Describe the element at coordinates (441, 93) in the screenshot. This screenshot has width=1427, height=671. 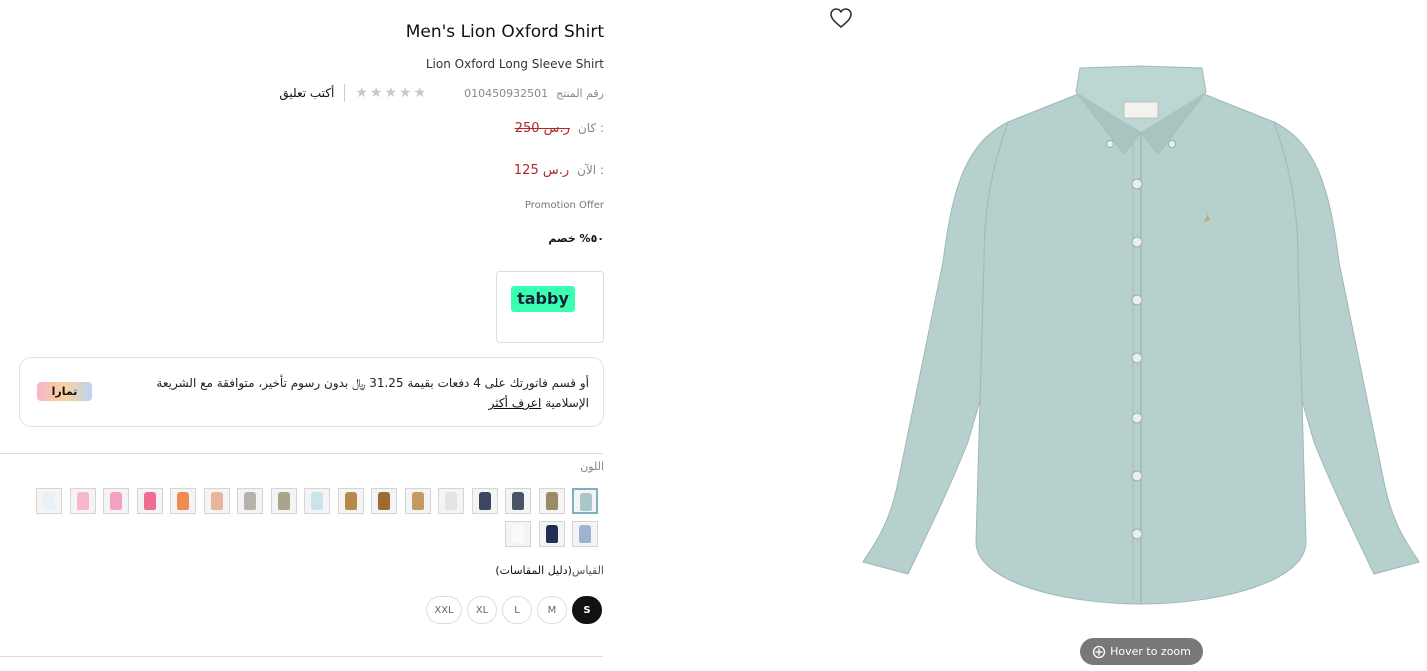
I see `product-meta-row: رقم المنتج 010450932501 ★★★★★ أكتب تعليق` at that location.